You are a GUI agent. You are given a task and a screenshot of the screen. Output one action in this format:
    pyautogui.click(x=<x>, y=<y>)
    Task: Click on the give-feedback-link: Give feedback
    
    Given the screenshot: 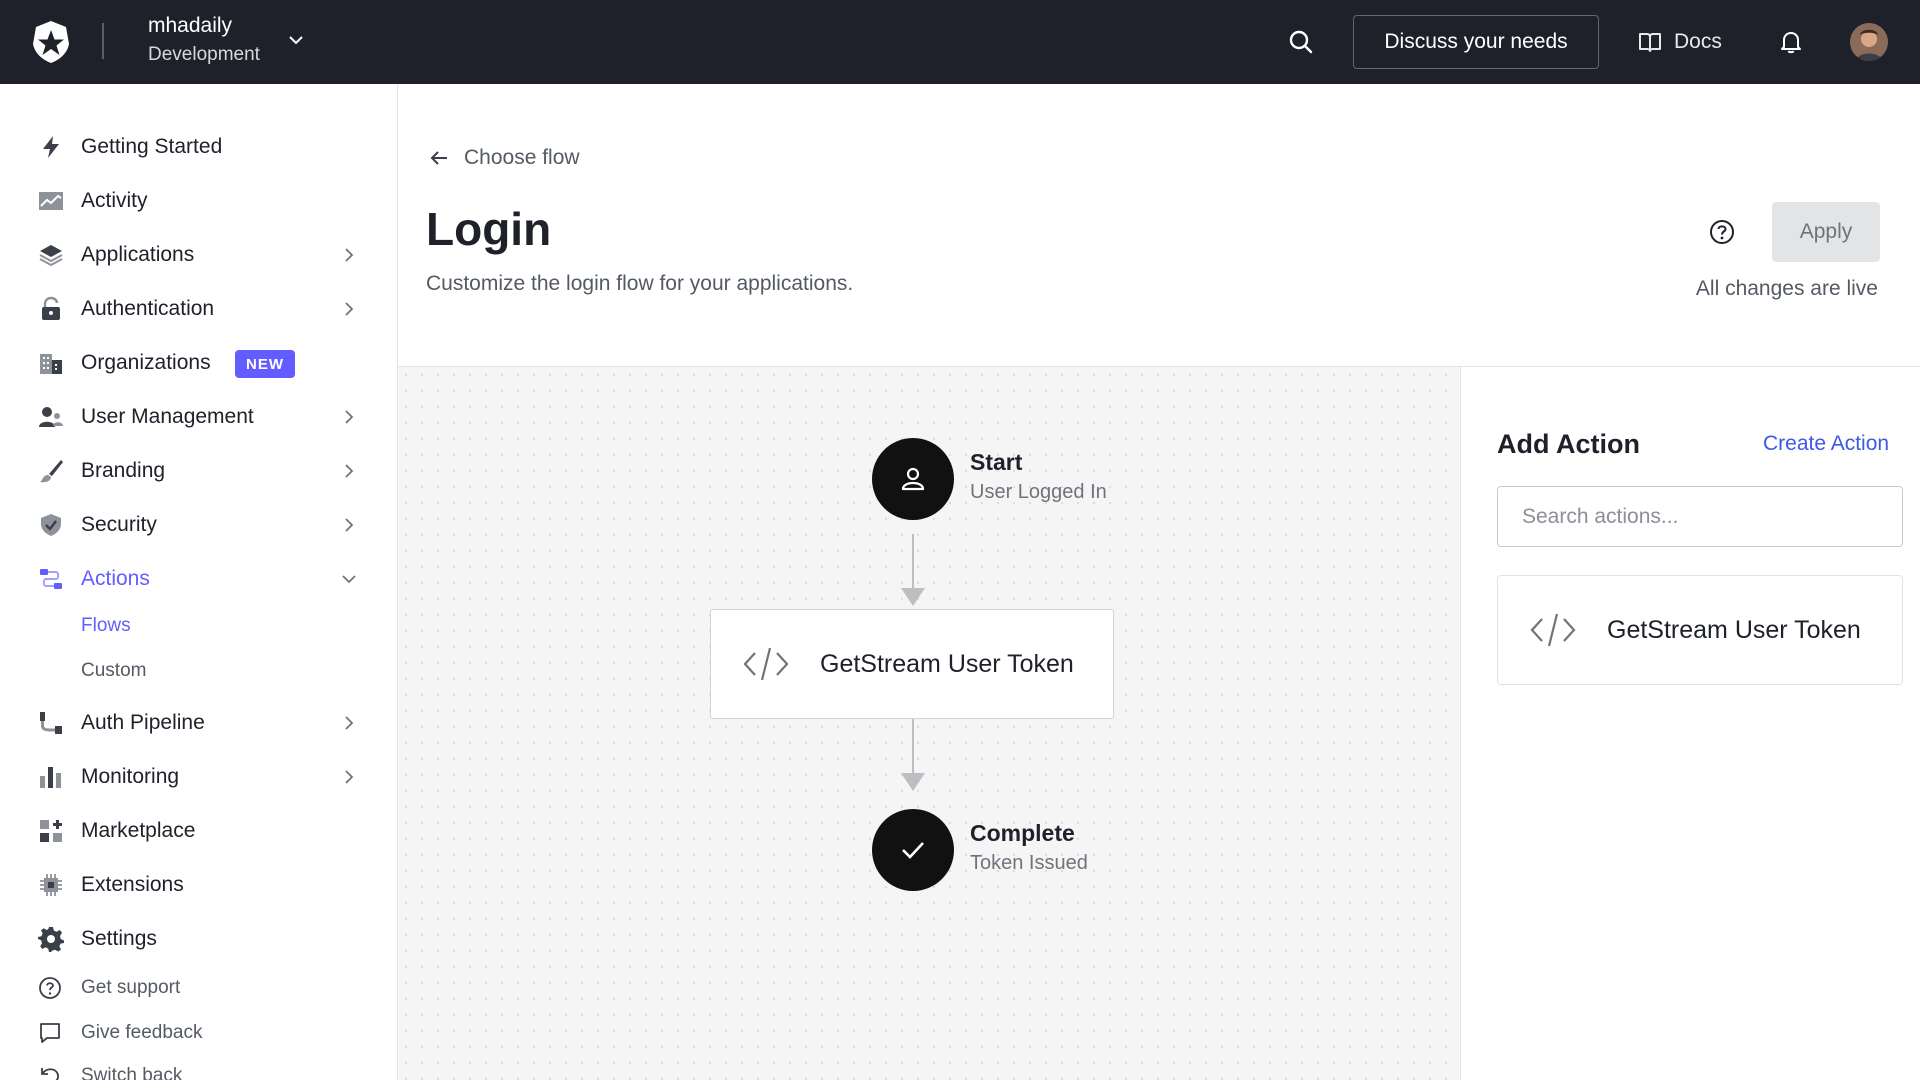 What is the action you would take?
    pyautogui.click(x=198, y=1033)
    